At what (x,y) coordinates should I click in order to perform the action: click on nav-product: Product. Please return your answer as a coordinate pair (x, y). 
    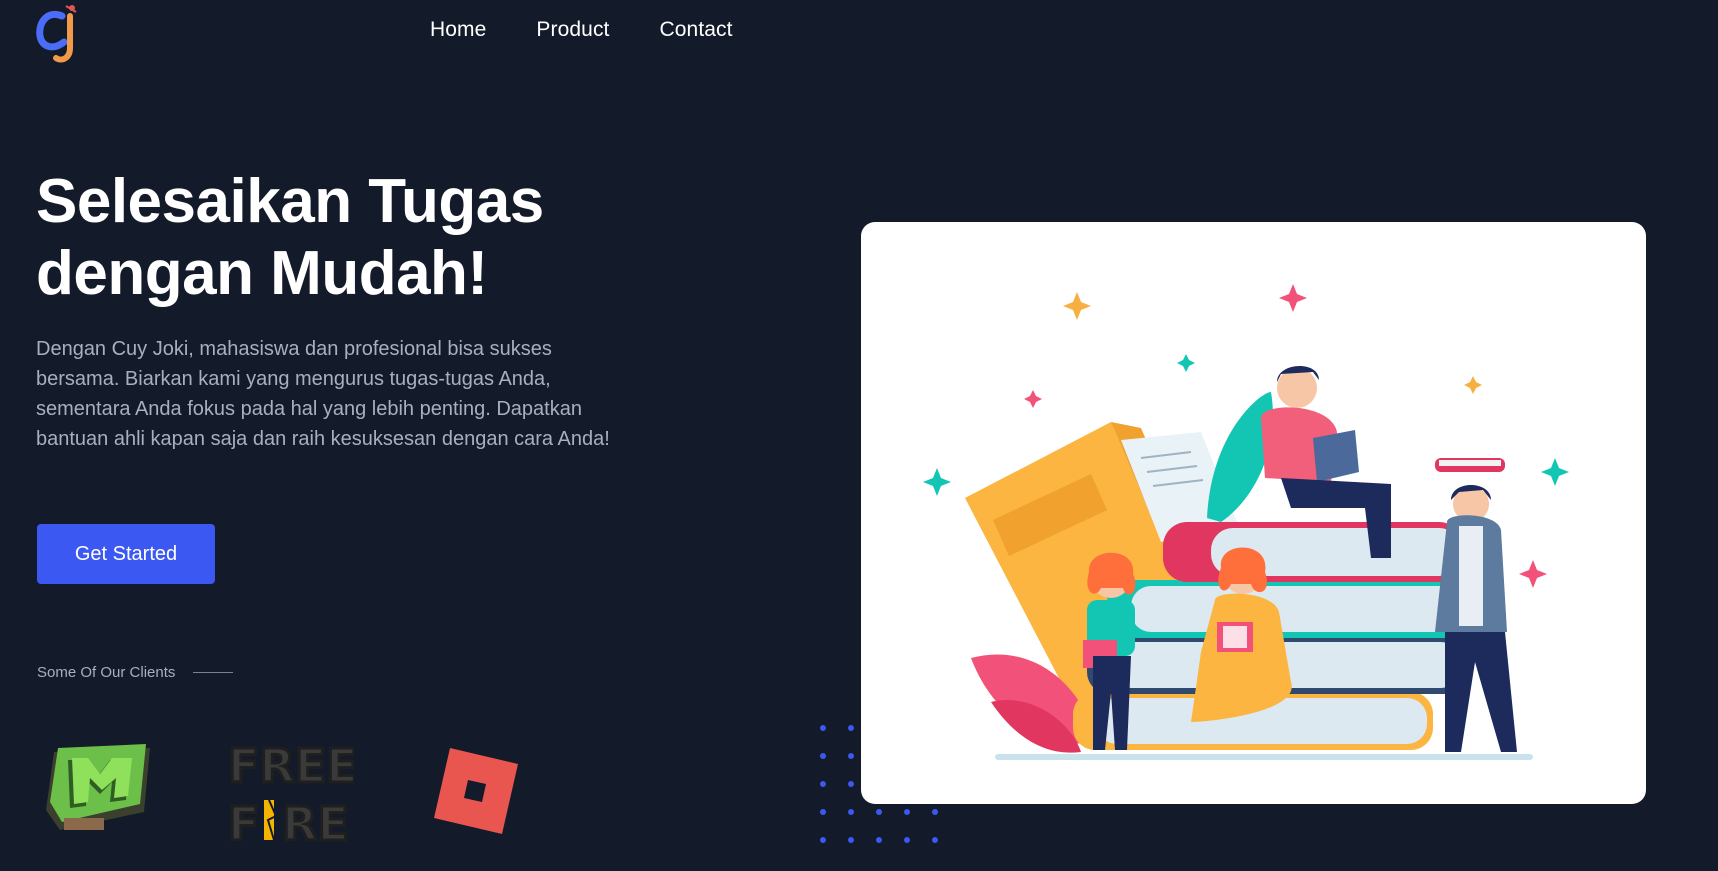
    Looking at the image, I should click on (572, 30).